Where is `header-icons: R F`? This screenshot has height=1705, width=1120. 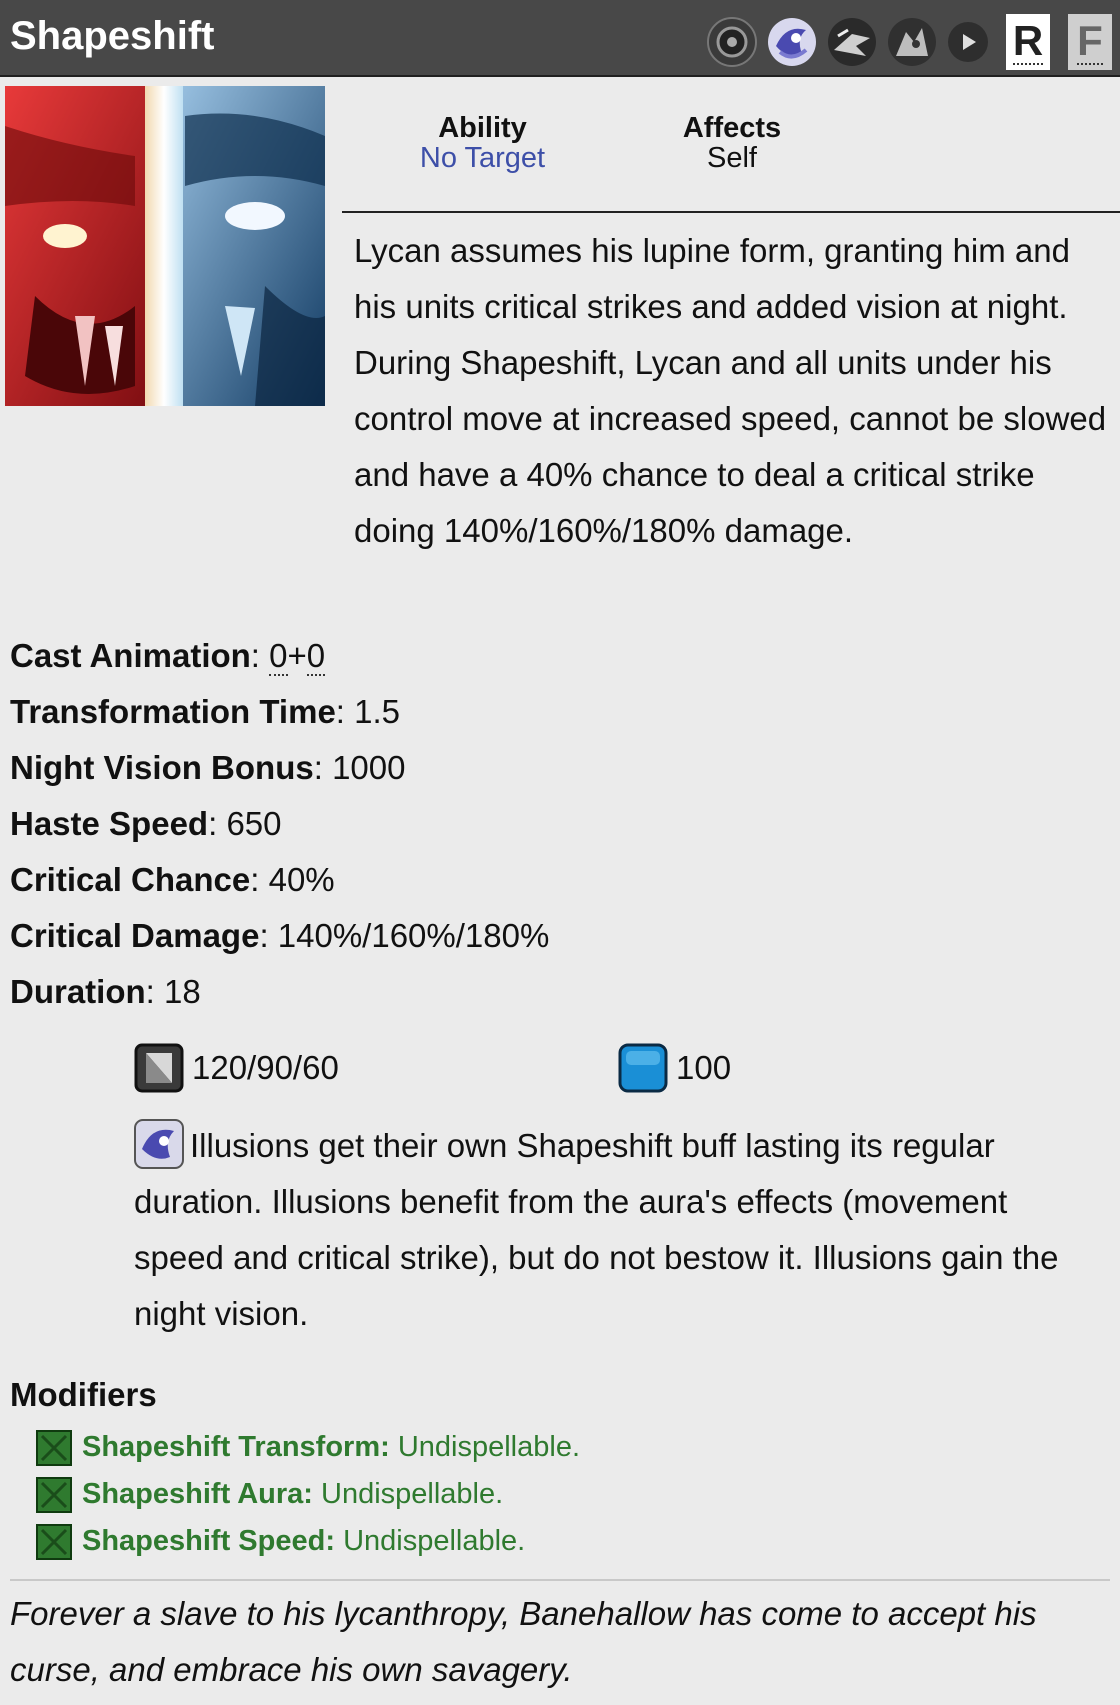 header-icons: R F is located at coordinates (909, 42).